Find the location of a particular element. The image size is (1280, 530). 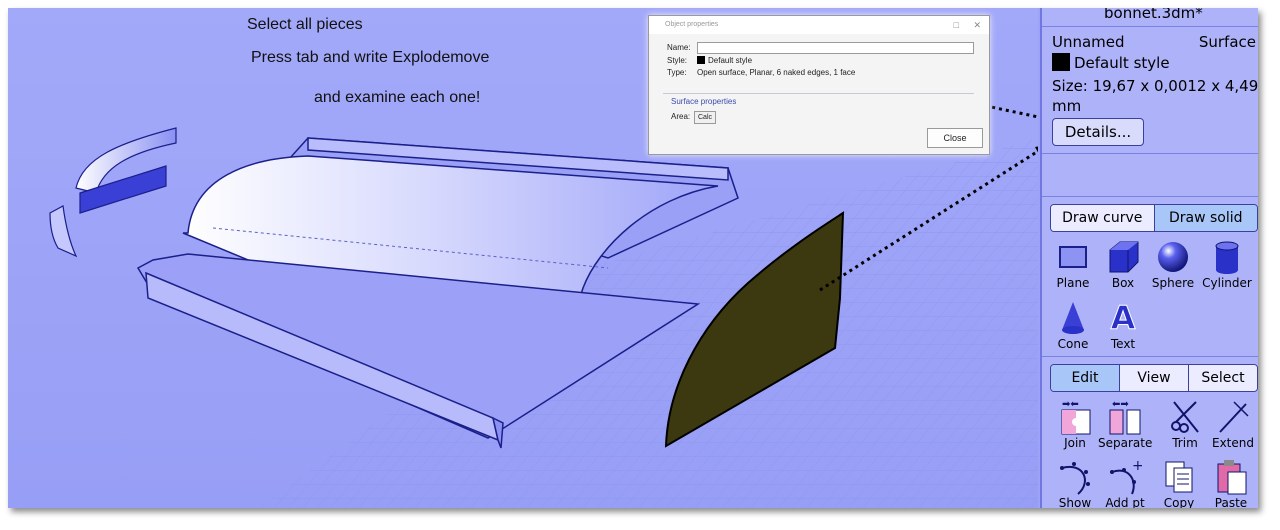

tool-paste: Paste is located at coordinates (1231, 483).